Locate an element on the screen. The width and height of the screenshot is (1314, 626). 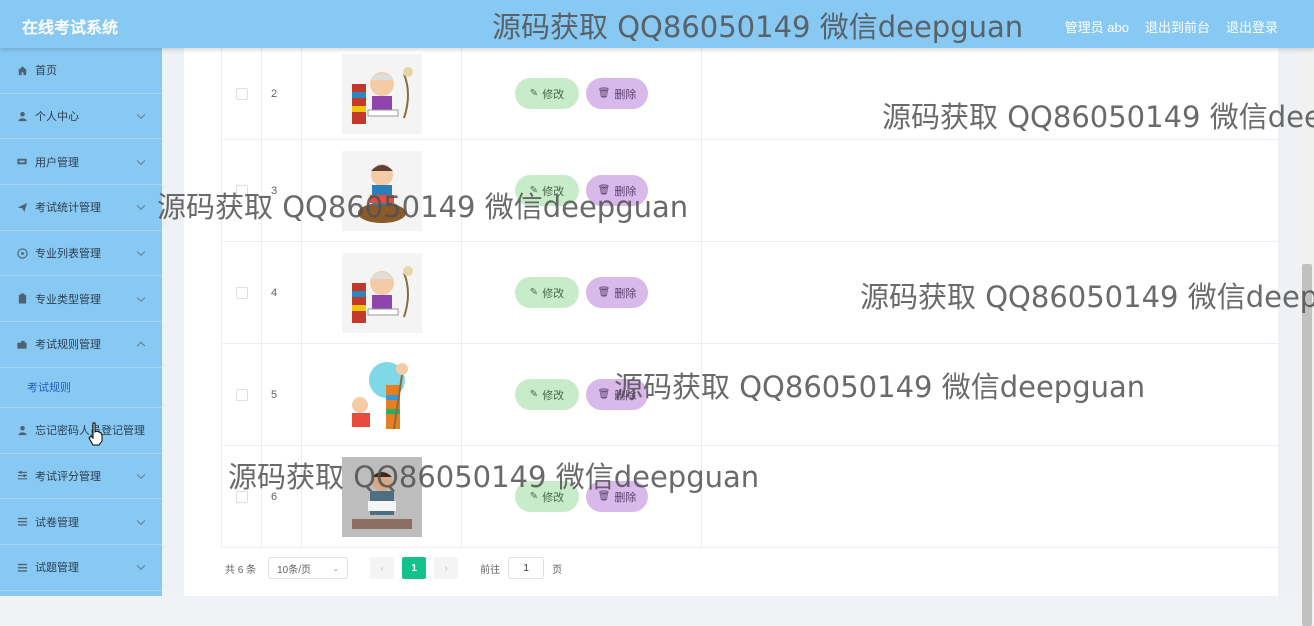
sidebar-item-exam-scoring: 考试评分管理 is located at coordinates (81, 477).